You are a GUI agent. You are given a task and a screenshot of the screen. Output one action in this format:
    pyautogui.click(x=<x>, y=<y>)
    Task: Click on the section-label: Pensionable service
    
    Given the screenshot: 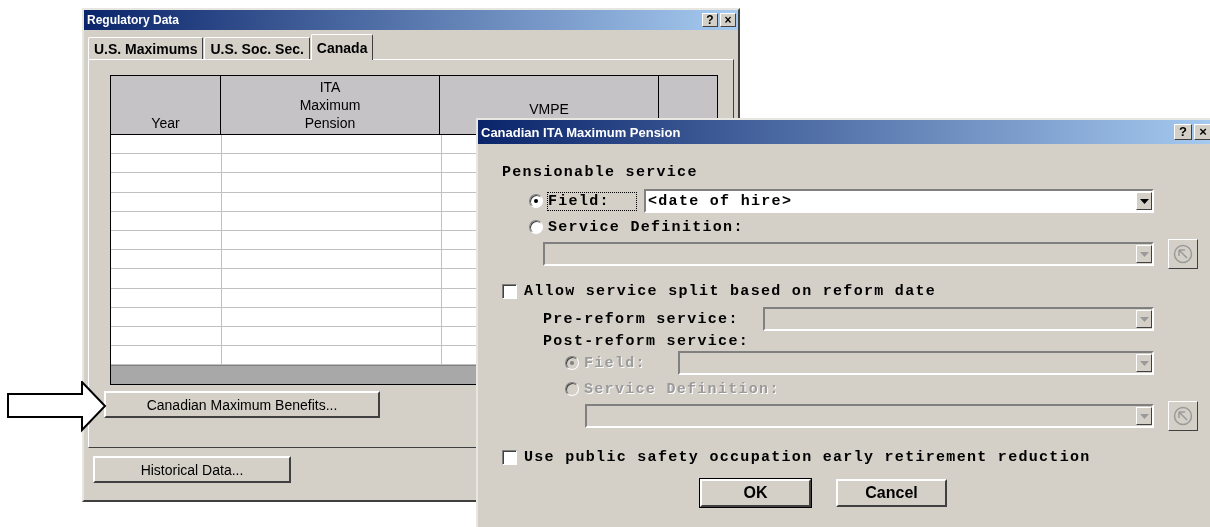 What is the action you would take?
    pyautogui.click(x=600, y=173)
    